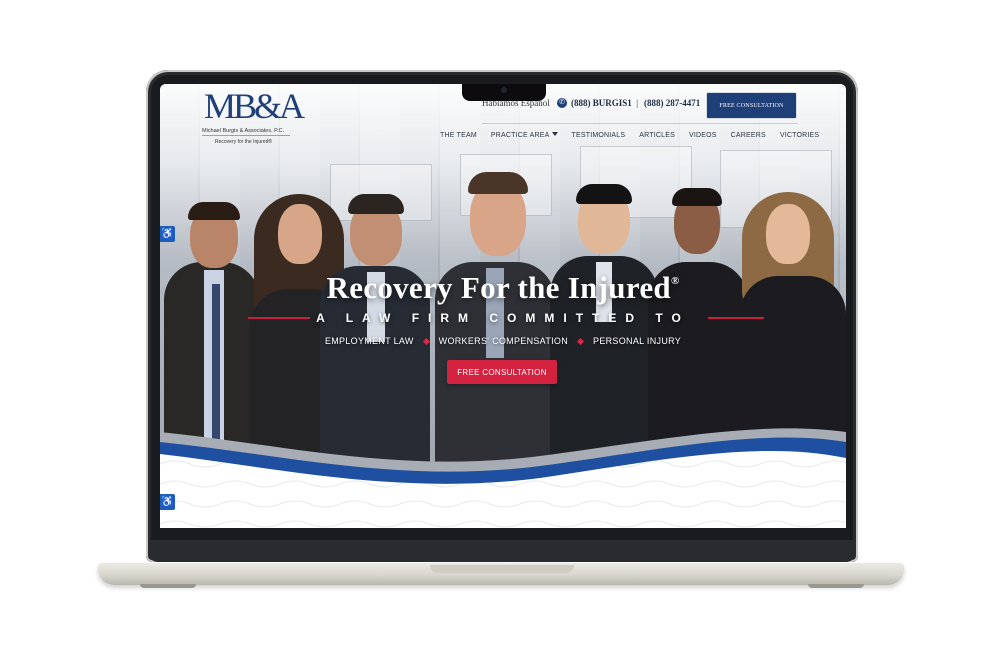 Image resolution: width=1000 pixels, height=667 pixels. I want to click on phone-primary: (888) BURGIS1, so click(601, 103).